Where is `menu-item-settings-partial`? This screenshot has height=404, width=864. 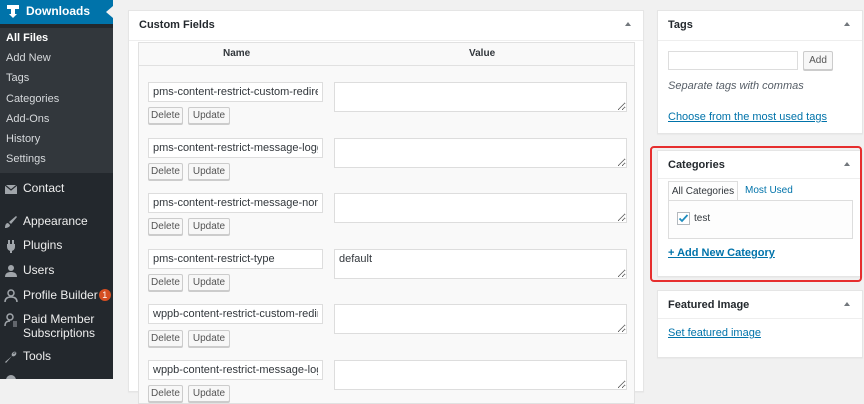 menu-item-settings-partial is located at coordinates (56, 375).